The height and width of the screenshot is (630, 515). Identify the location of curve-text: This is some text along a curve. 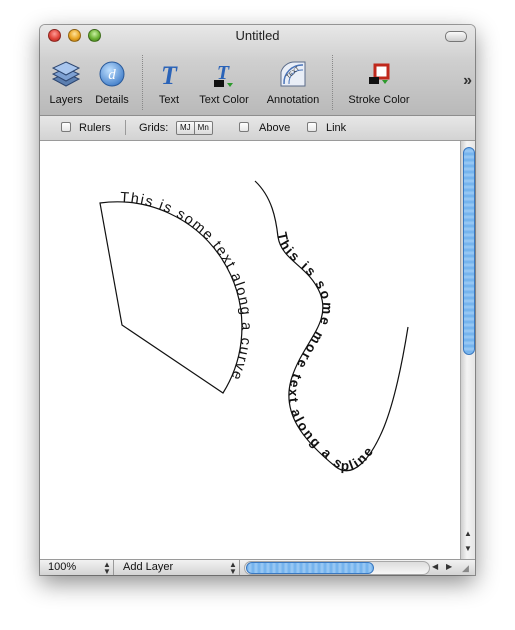
(187, 287).